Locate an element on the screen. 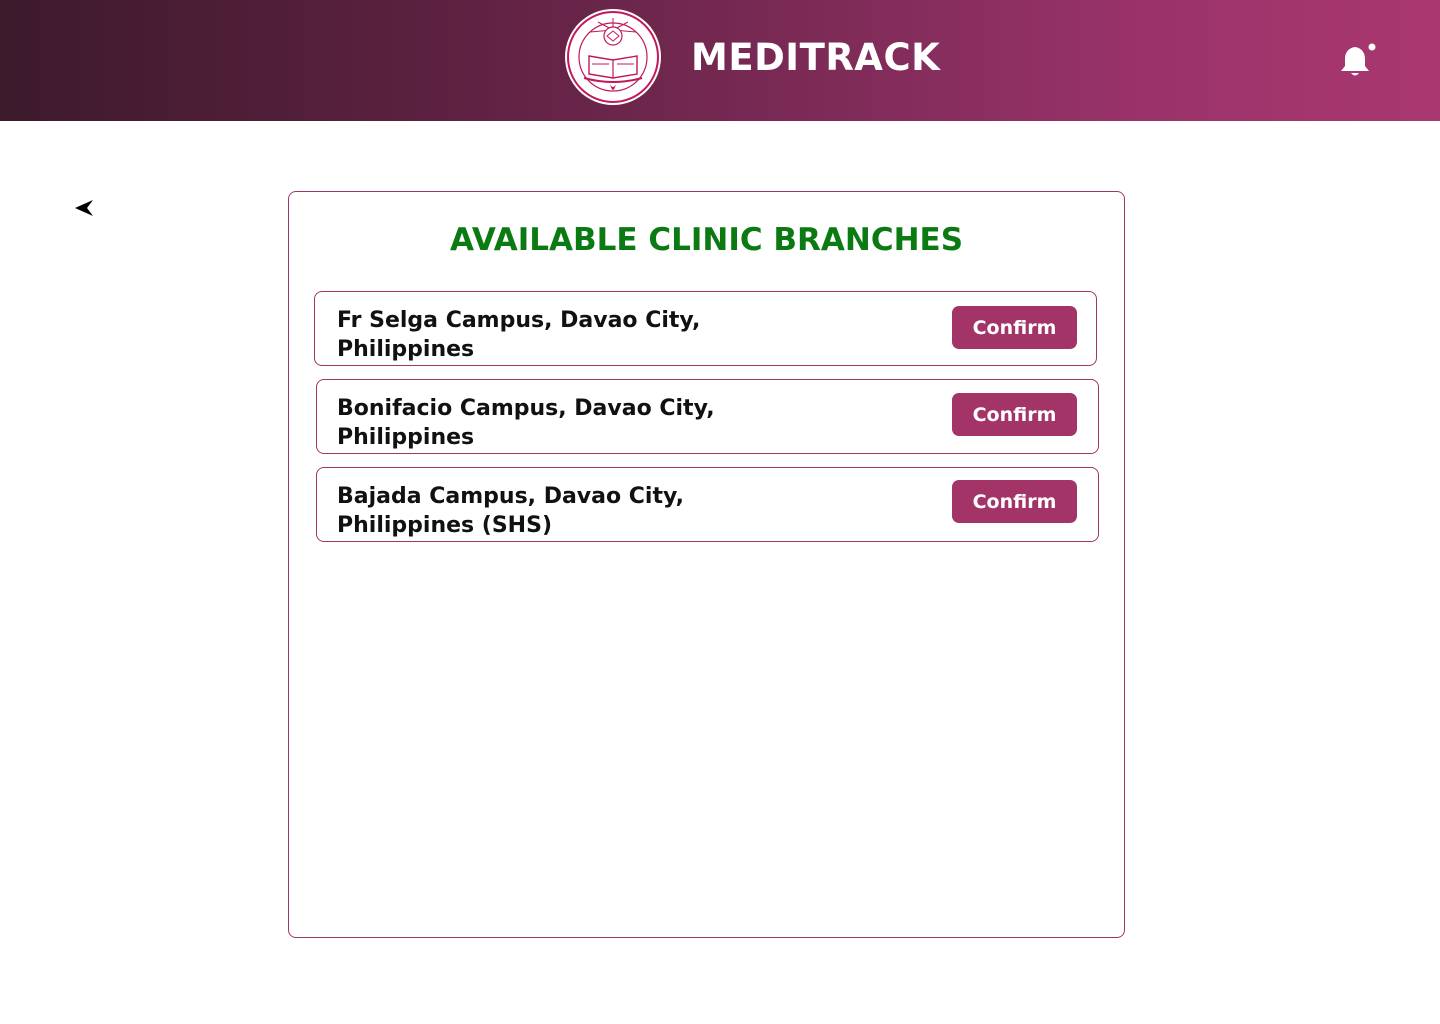  university-seal-logo is located at coordinates (613, 57).